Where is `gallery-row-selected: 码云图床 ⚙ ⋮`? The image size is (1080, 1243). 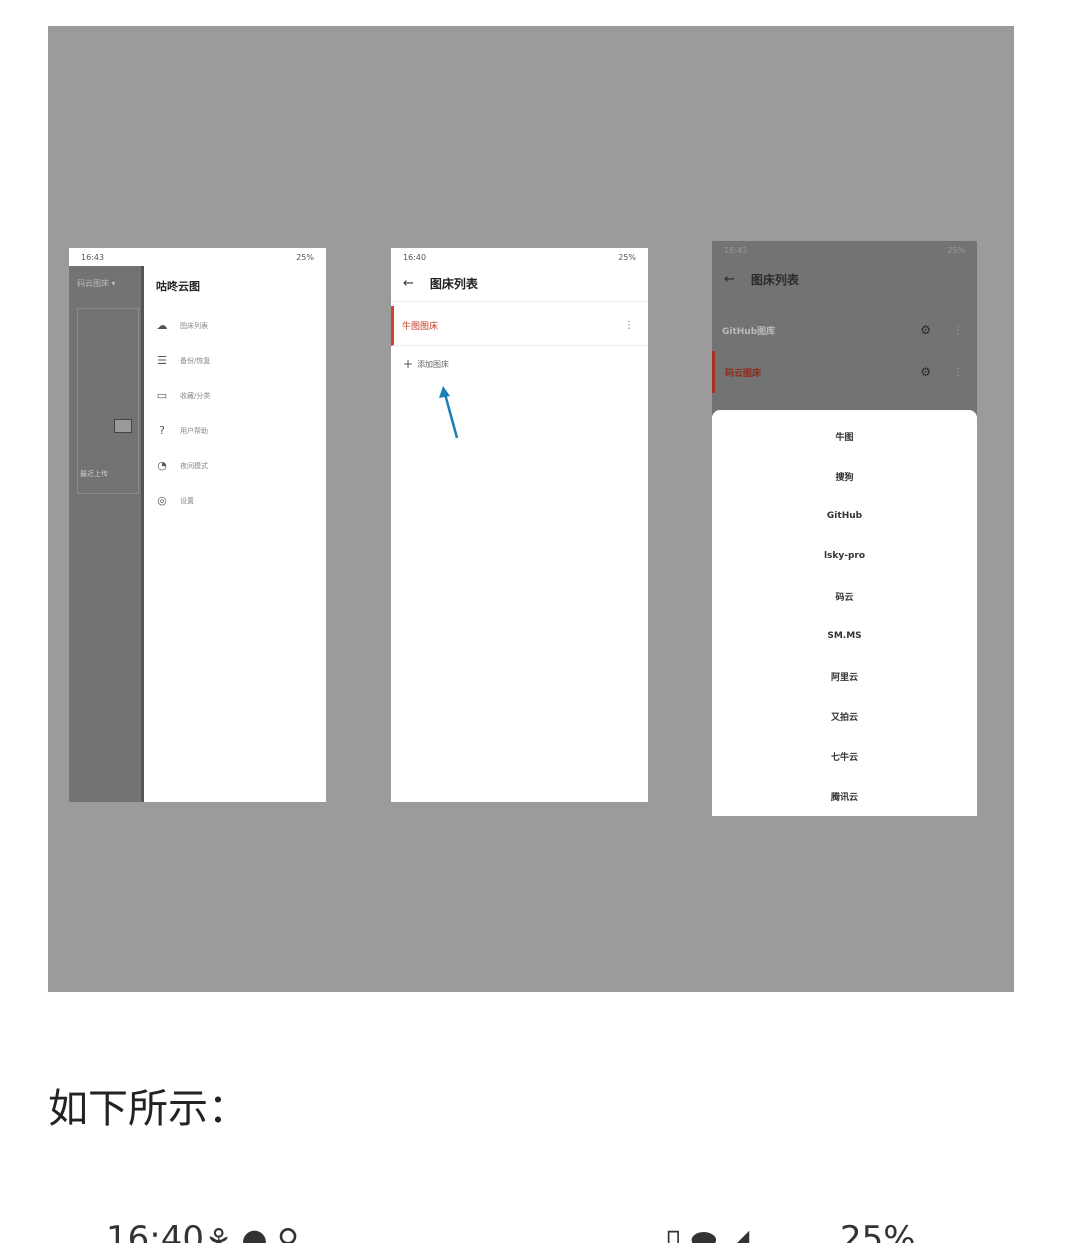 gallery-row-selected: 码云图床 ⚙ ⋮ is located at coordinates (844, 372).